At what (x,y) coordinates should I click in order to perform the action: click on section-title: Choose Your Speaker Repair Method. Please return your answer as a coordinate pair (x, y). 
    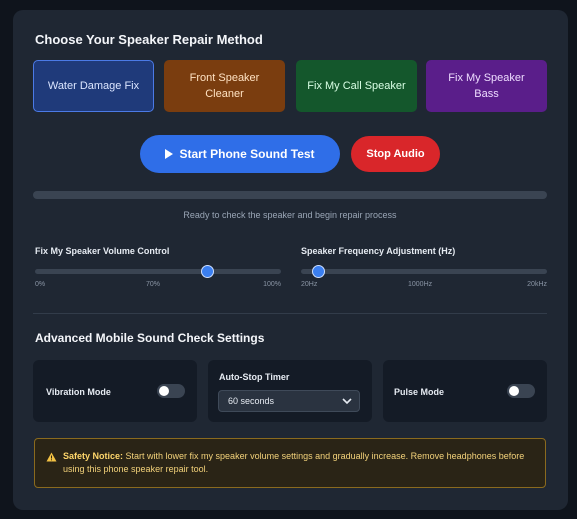
    Looking at the image, I should click on (149, 39).